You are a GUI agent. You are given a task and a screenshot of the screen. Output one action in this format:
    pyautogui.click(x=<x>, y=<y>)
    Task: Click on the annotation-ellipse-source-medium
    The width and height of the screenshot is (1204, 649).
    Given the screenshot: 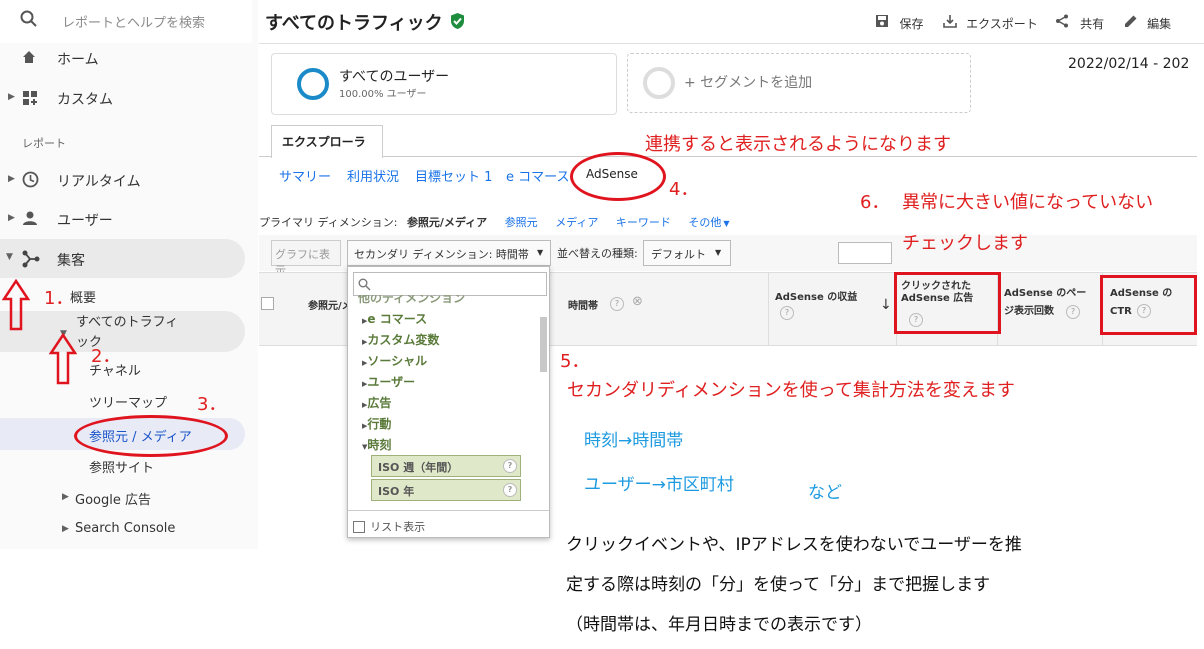 What is the action you would take?
    pyautogui.click(x=151, y=436)
    